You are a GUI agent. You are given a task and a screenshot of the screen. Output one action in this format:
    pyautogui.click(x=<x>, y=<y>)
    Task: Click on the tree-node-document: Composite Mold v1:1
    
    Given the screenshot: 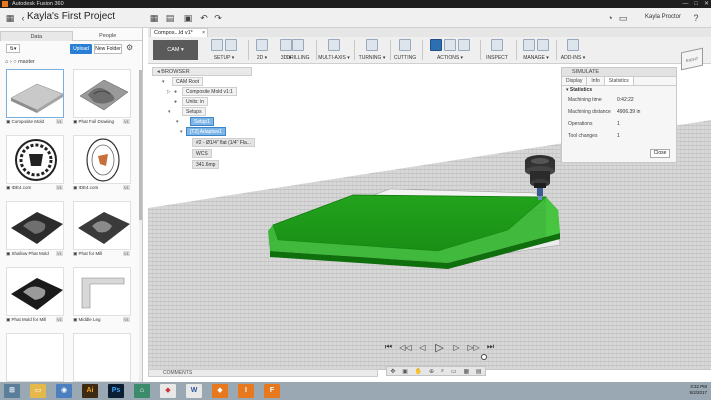 What is the action you would take?
    pyautogui.click(x=209, y=91)
    